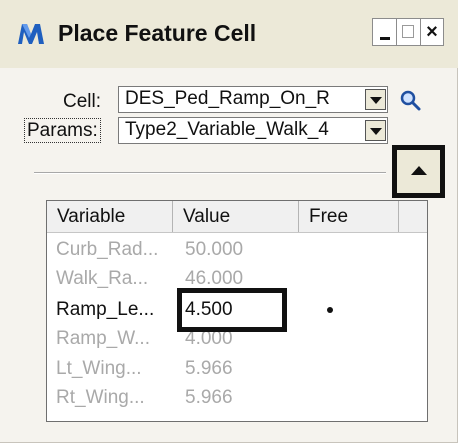 The height and width of the screenshot is (443, 458). I want to click on column-header-variable: Variable, so click(110, 216).